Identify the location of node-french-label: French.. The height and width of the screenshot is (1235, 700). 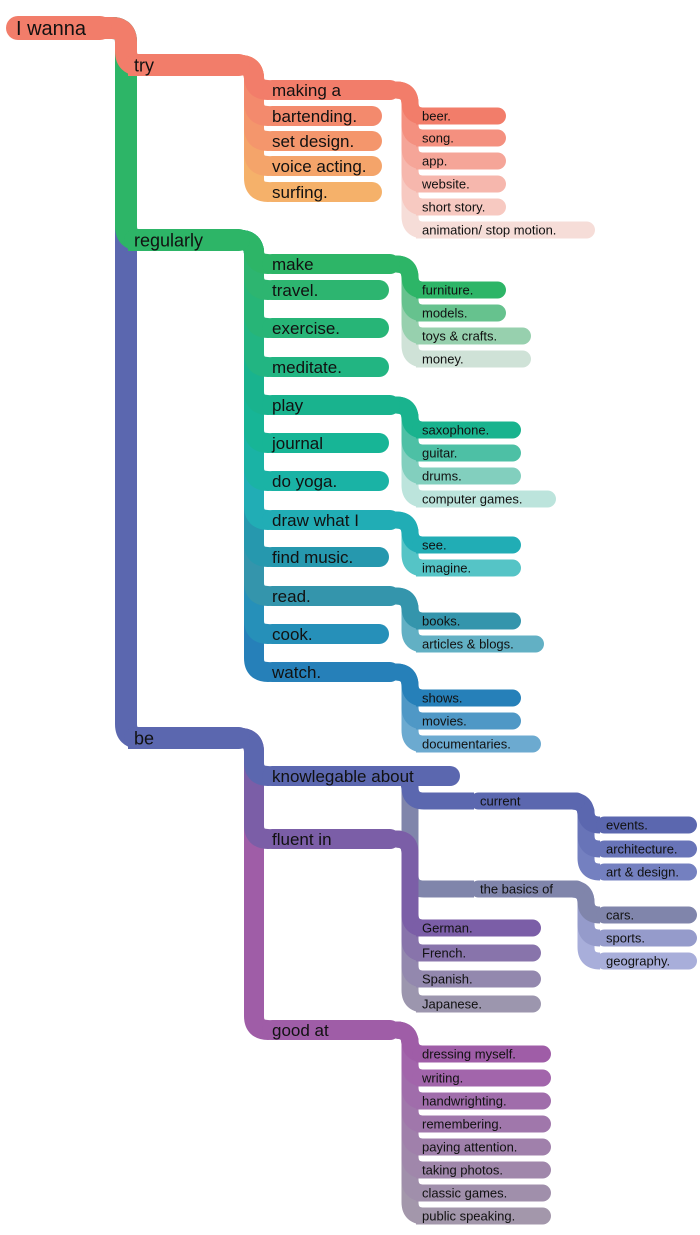
(444, 953).